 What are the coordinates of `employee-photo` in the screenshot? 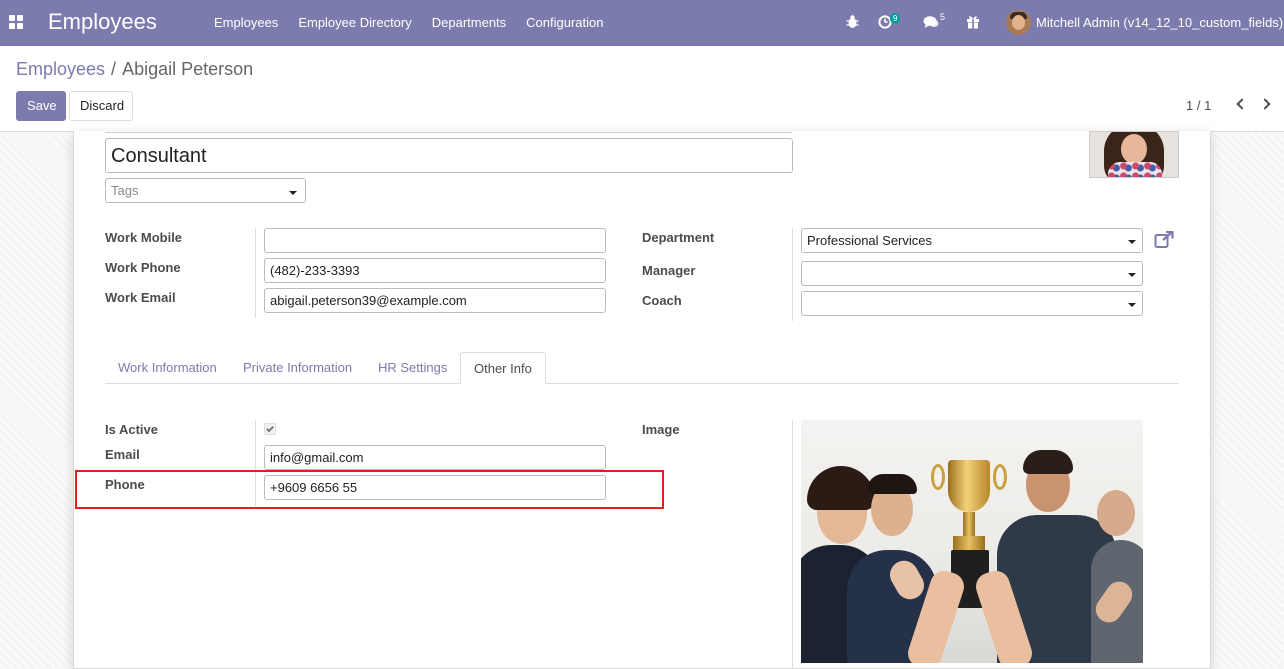 It's located at (1134, 154).